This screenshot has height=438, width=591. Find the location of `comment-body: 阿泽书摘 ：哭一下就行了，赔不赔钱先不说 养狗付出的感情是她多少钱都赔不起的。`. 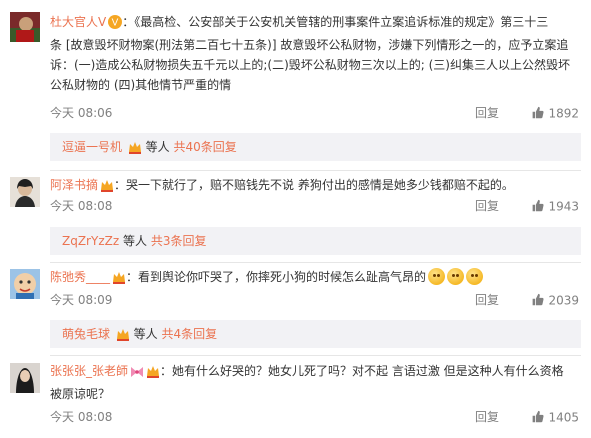

comment-body: 阿泽书摘 ：哭一下就行了，赔不赔钱先不说 养狗付出的感情是她多少钱都赔不起的。 is located at coordinates (315, 186).